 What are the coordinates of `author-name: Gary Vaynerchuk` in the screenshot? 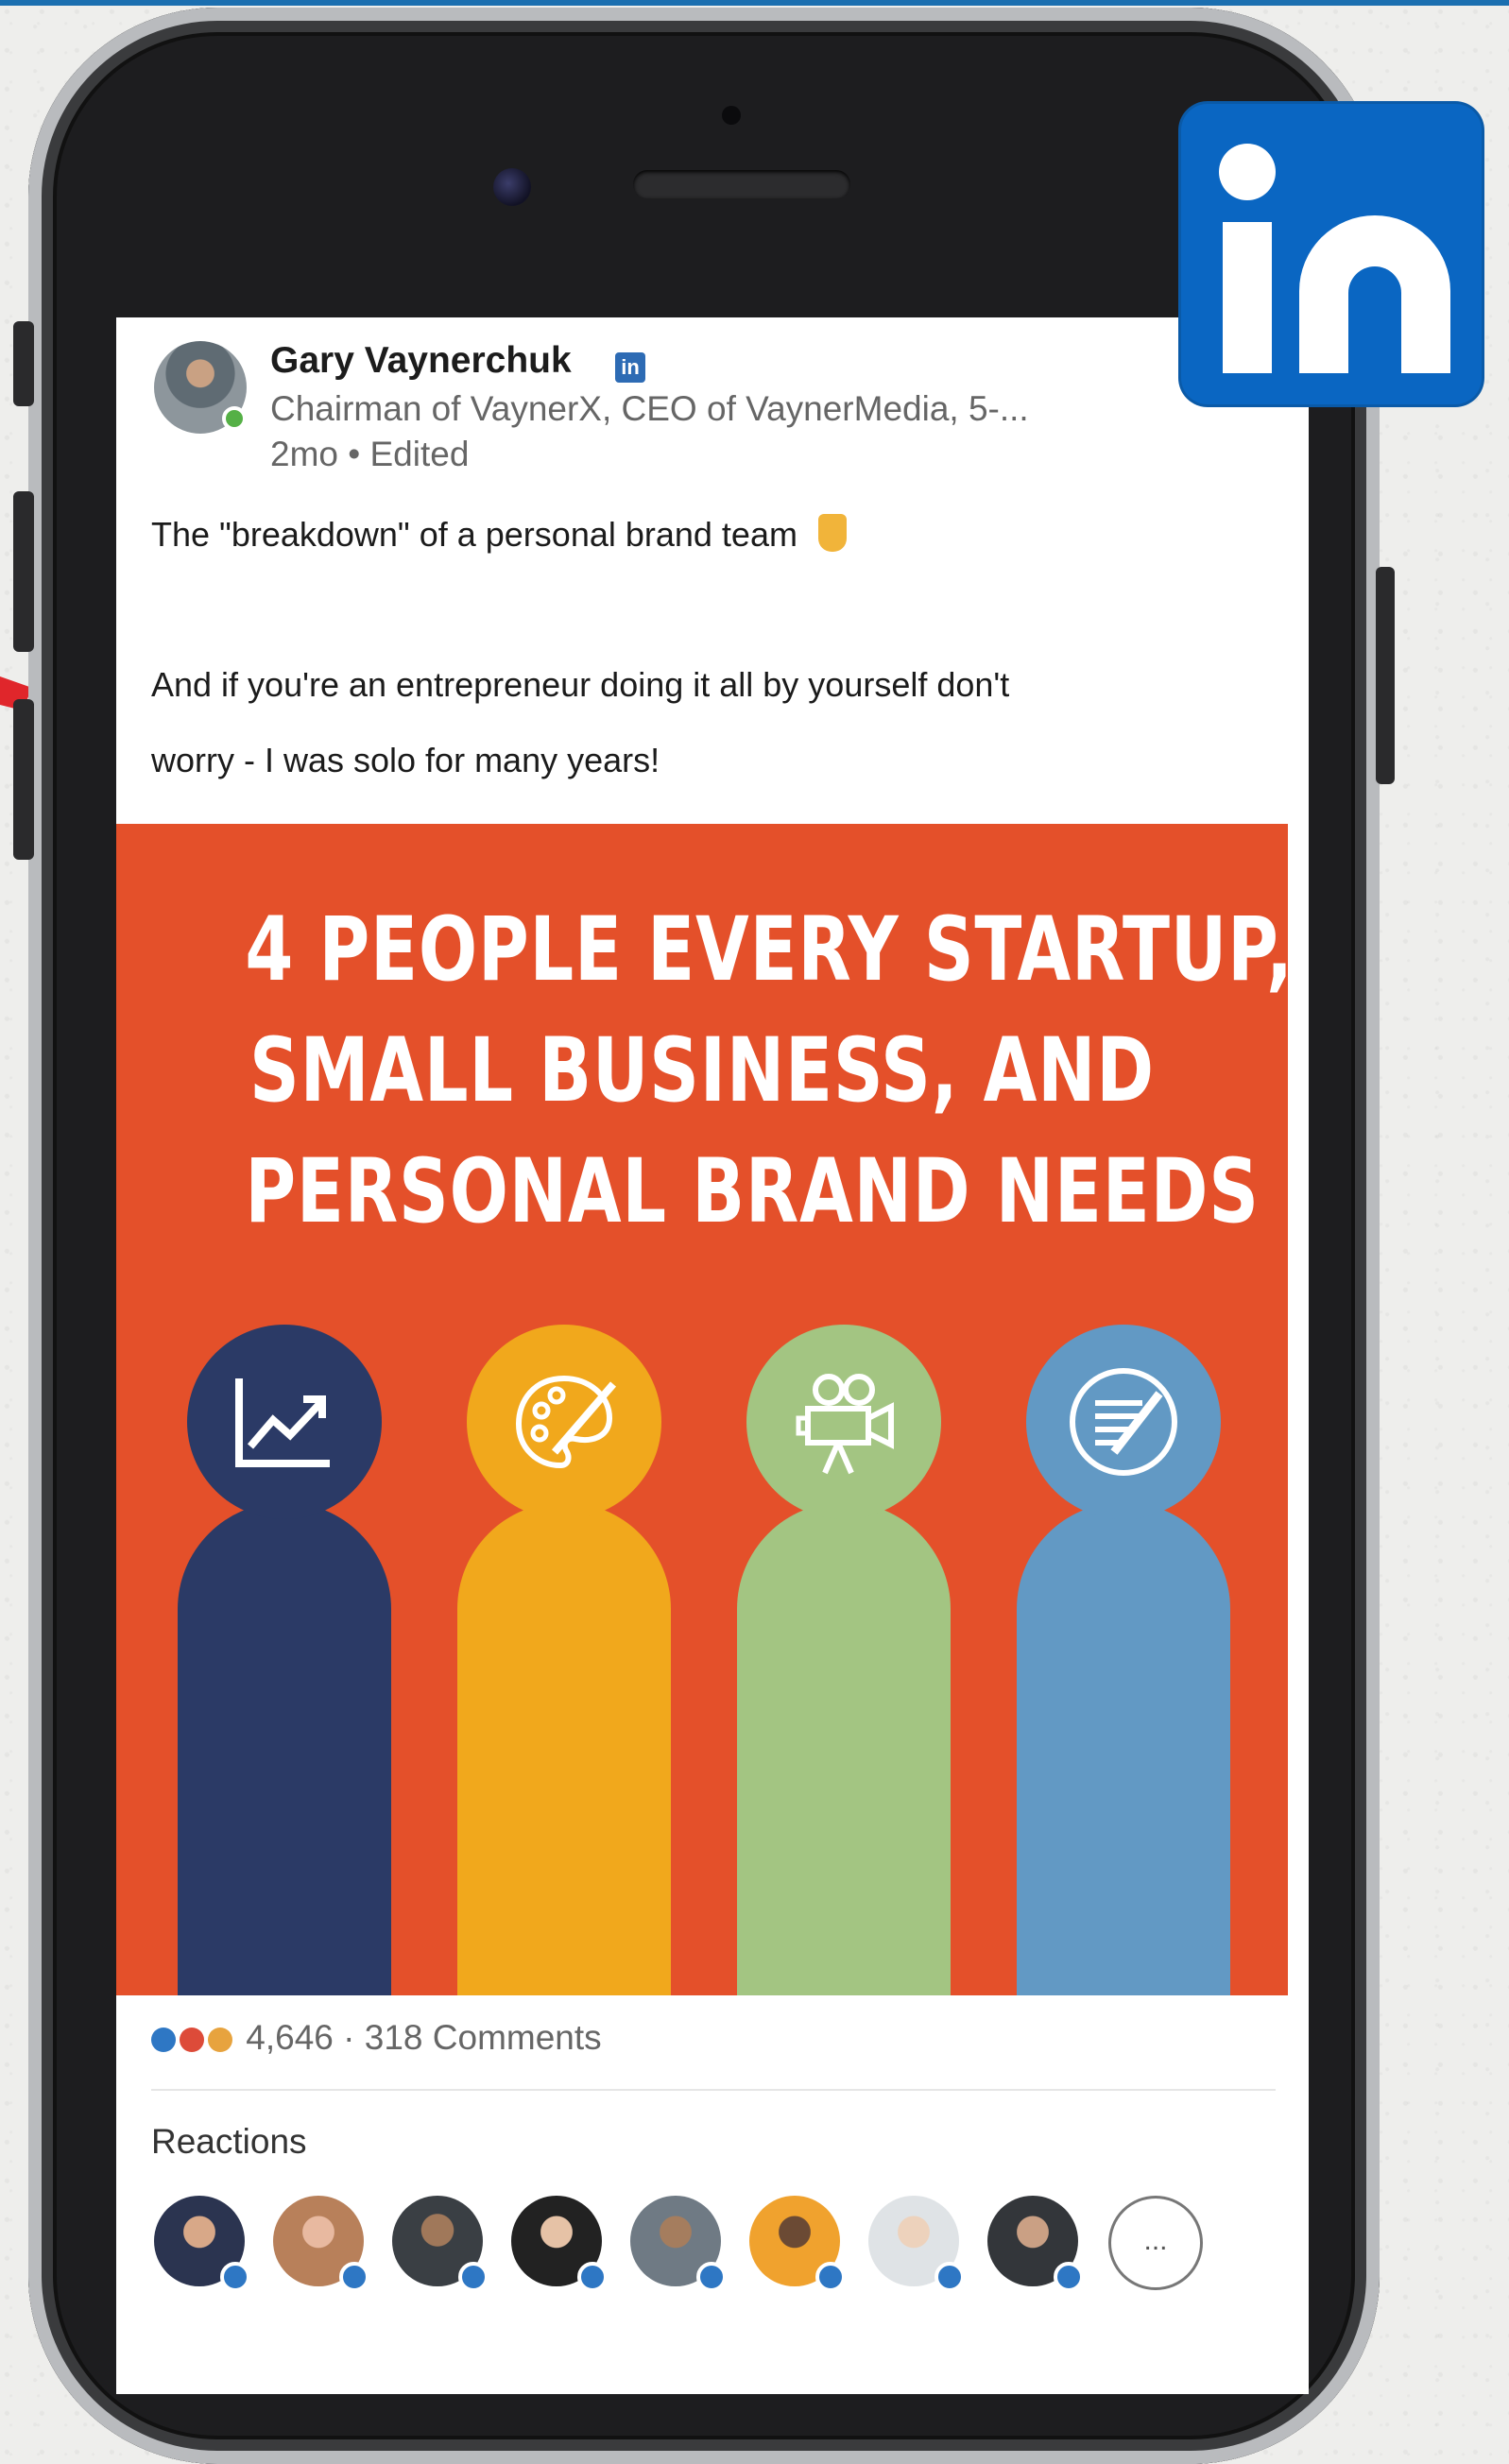 It's located at (421, 361).